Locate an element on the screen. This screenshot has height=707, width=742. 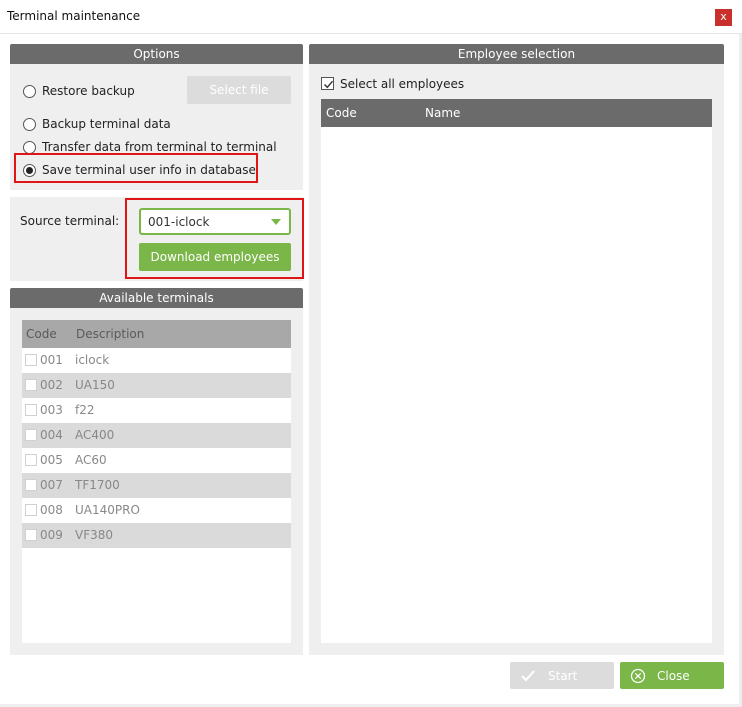
cell-code: 003 is located at coordinates (51, 410).